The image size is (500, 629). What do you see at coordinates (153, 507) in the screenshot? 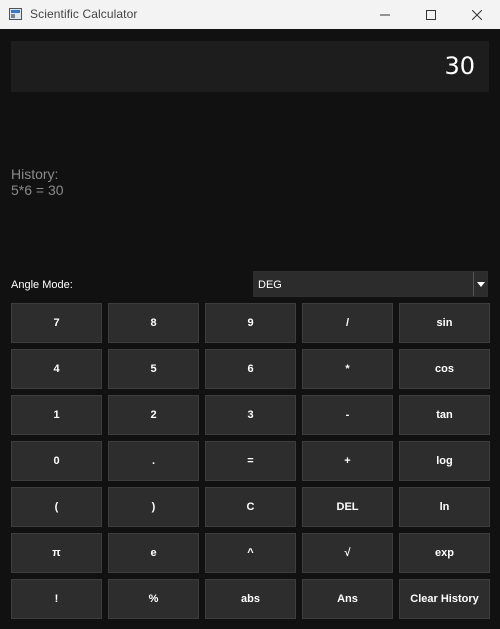
I see `key-close-paren: )` at bounding box center [153, 507].